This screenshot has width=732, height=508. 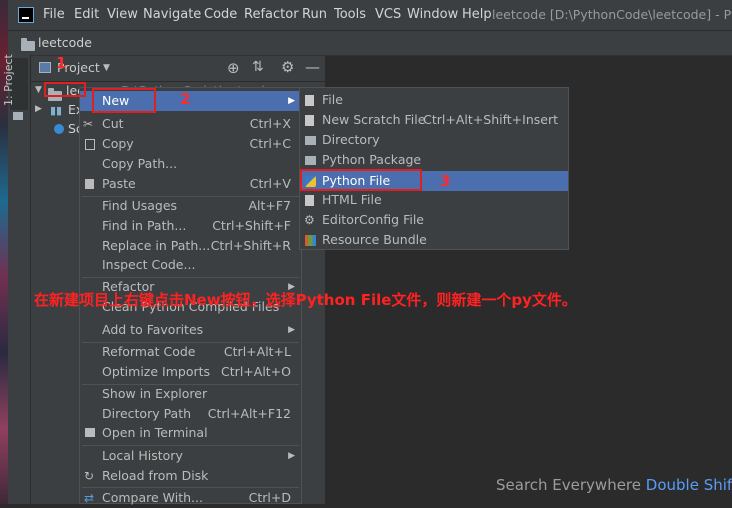 What do you see at coordinates (310, 240) in the screenshot?
I see `bundle-icon` at bounding box center [310, 240].